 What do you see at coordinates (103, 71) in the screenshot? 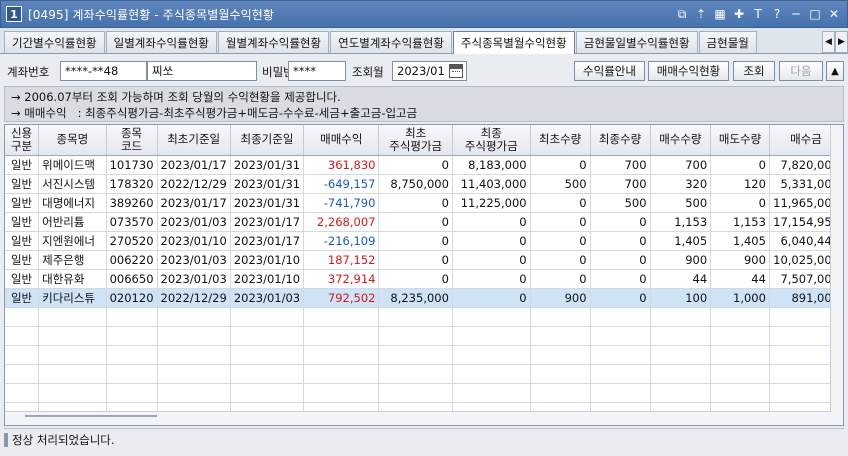
I see `account-number-field: ****-**48` at bounding box center [103, 71].